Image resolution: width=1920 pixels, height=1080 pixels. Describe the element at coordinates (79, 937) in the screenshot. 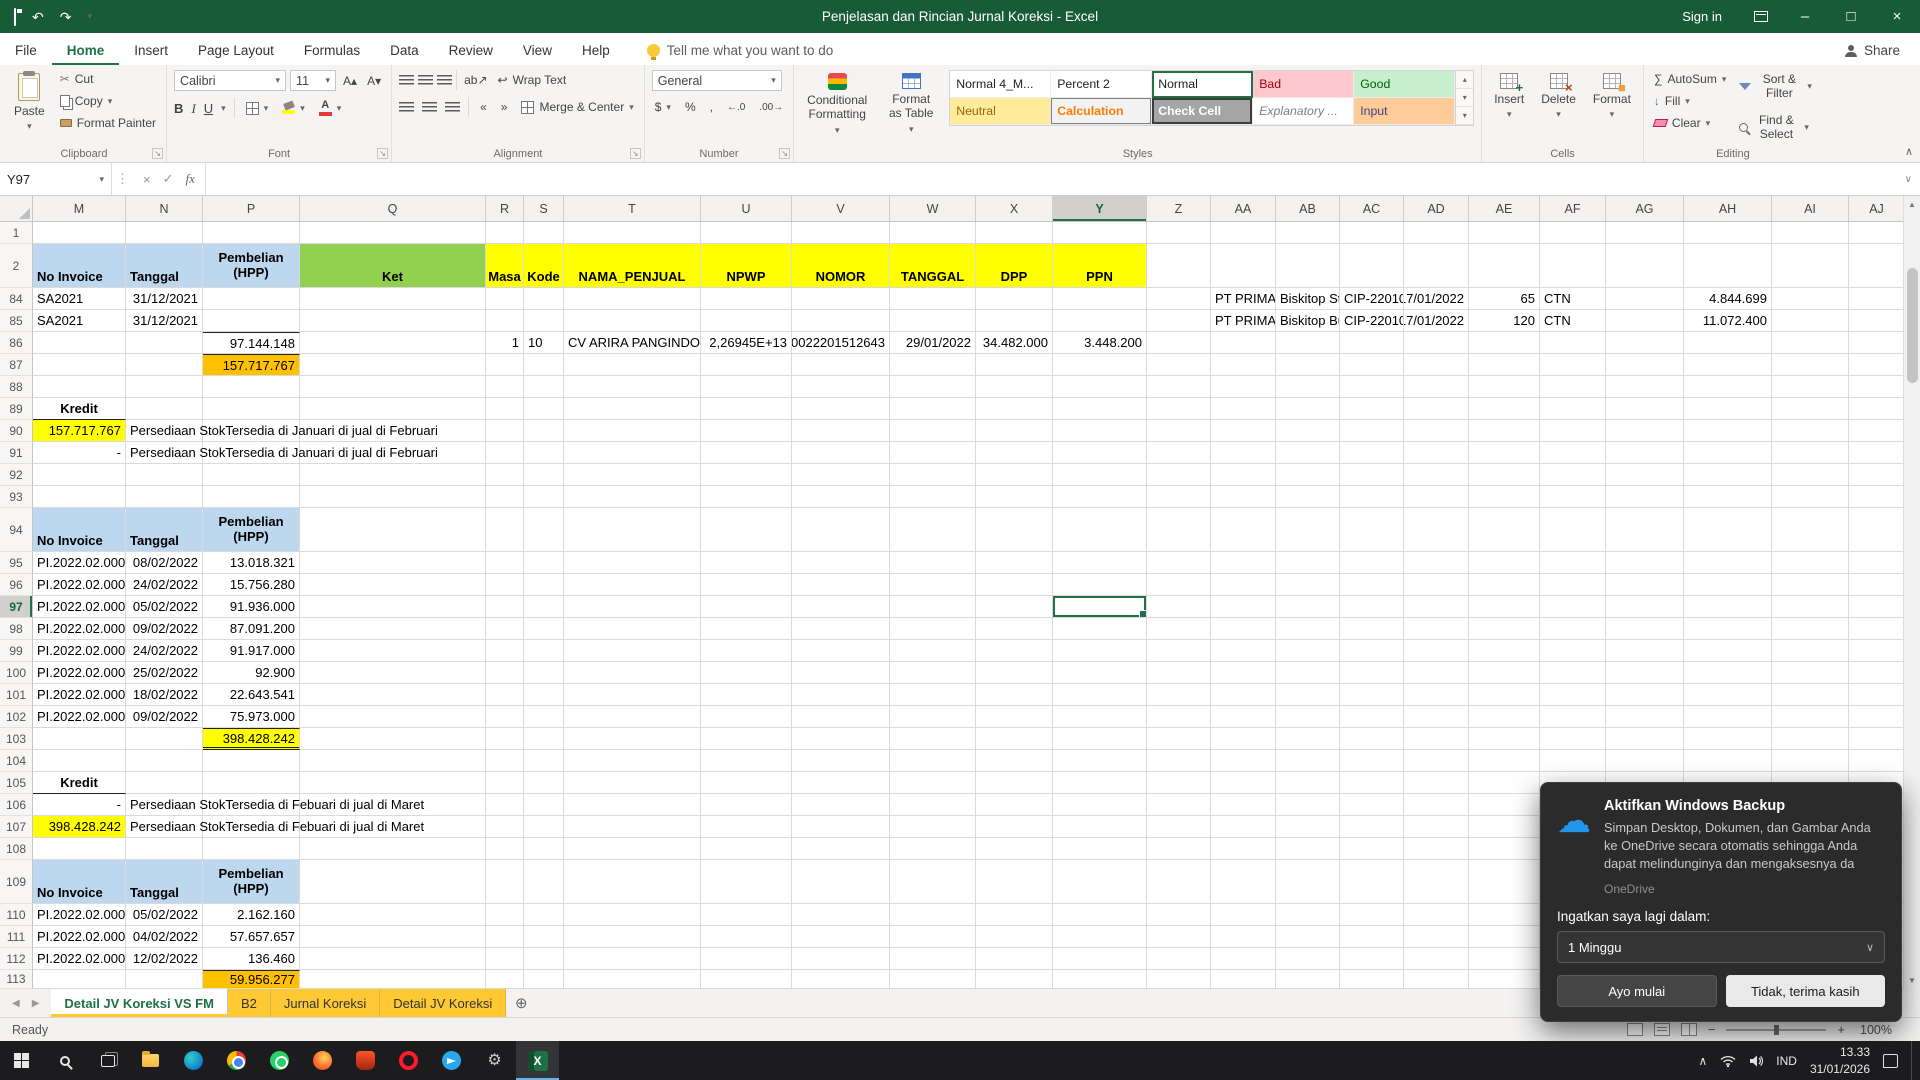

I see `cell-M111: PI.2022.02.00001` at that location.